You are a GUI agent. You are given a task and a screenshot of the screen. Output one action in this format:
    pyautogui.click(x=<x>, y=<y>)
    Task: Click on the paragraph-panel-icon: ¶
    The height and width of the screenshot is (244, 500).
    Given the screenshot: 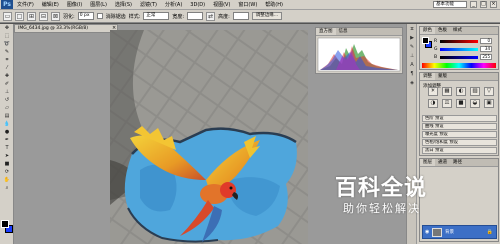 What is the action you would take?
    pyautogui.click(x=412, y=74)
    